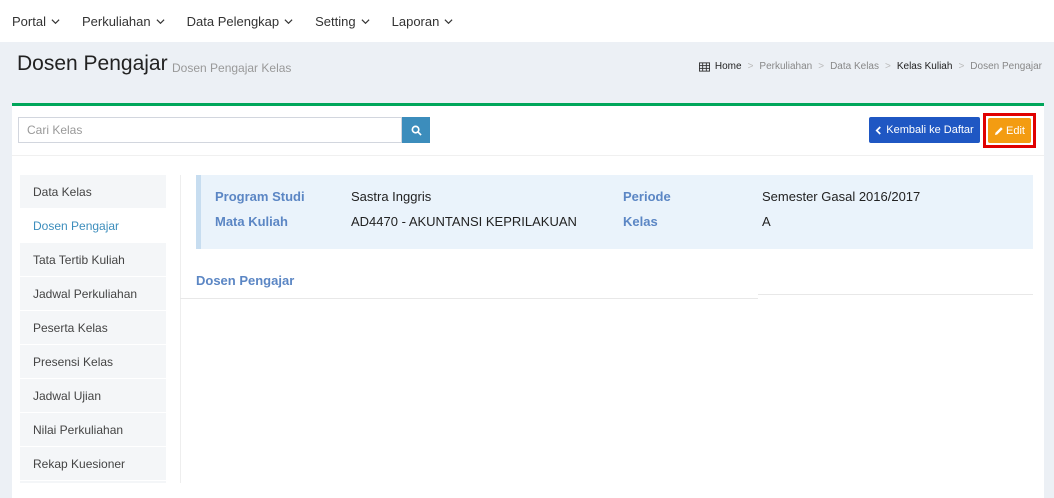 The image size is (1054, 498). Describe the element at coordinates (180, 329) in the screenshot. I see `side-divider` at that location.